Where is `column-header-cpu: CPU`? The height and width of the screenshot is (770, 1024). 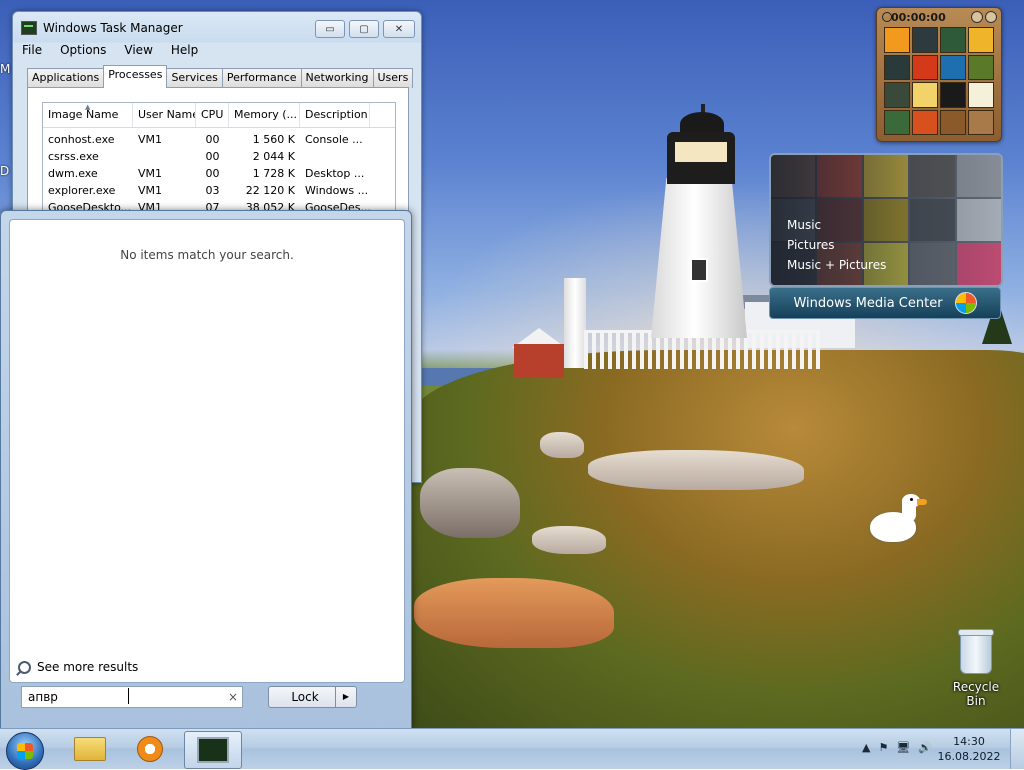
column-header-cpu: CPU is located at coordinates (212, 115).